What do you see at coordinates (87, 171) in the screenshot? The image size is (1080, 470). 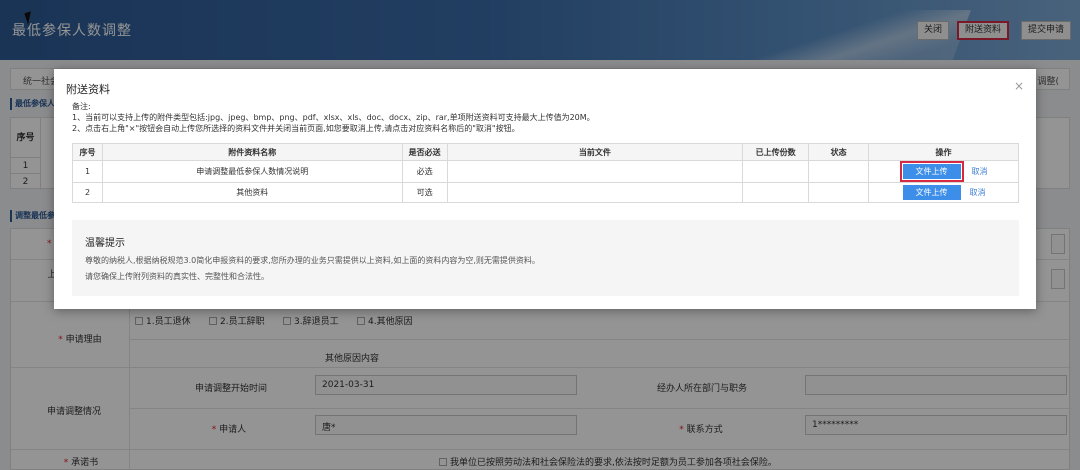 I see `row-seq: 1` at bounding box center [87, 171].